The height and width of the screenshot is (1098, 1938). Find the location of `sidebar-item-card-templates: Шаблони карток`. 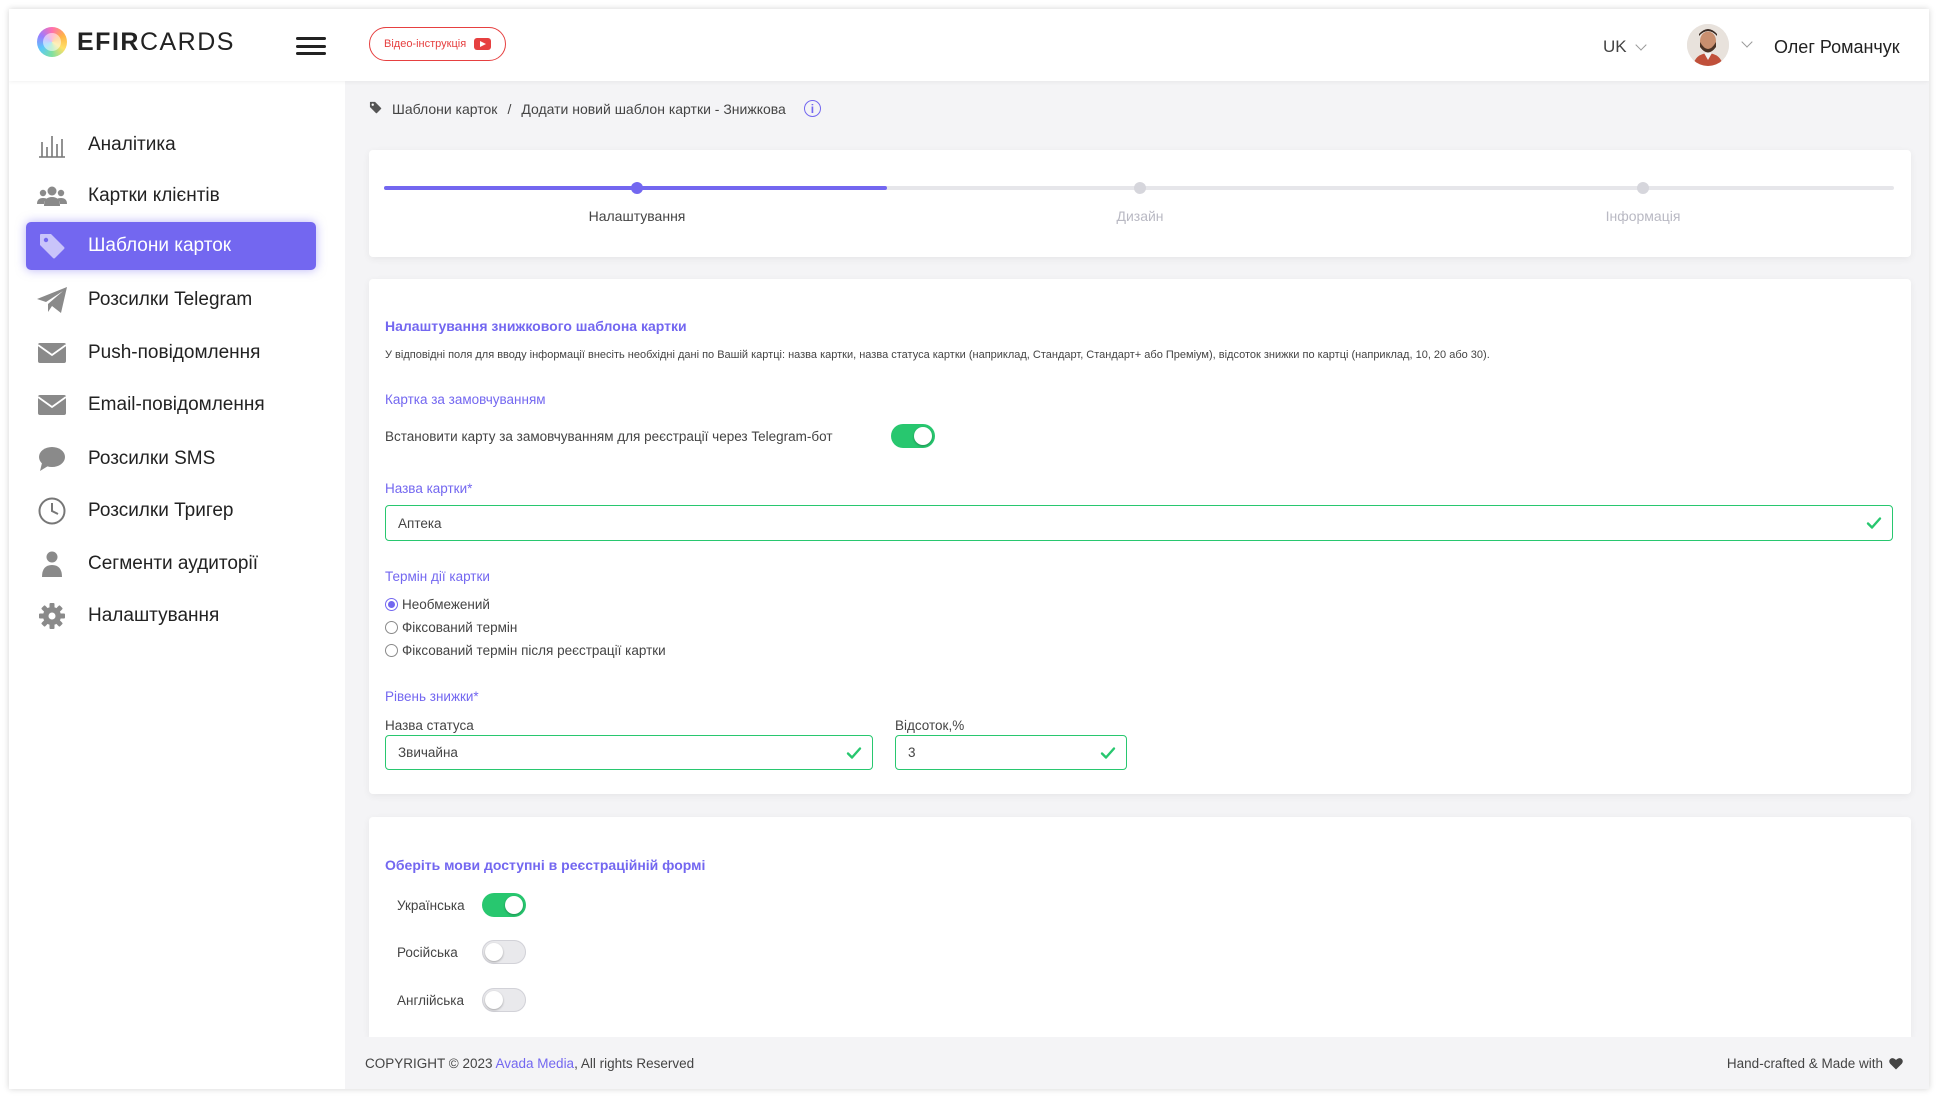

sidebar-item-card-templates: Шаблони карток is located at coordinates (171, 246).